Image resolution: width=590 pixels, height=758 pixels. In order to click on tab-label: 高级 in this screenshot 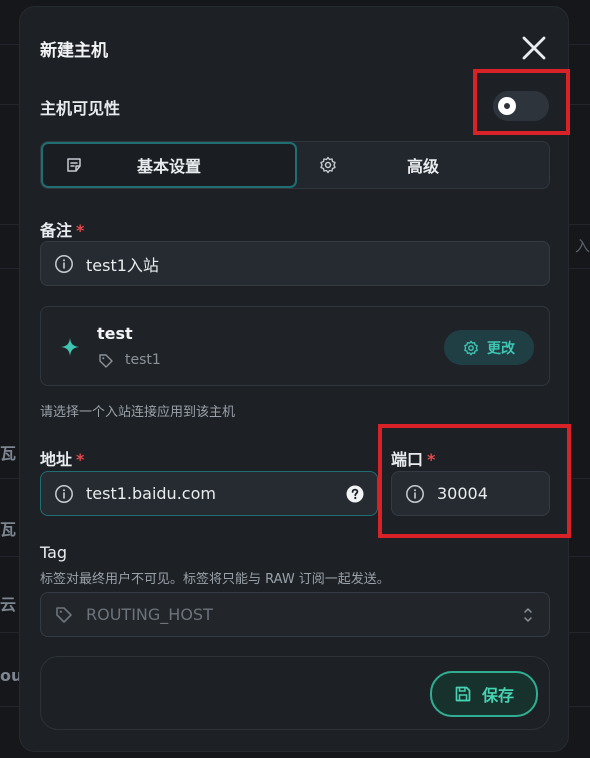, I will do `click(422, 166)`.